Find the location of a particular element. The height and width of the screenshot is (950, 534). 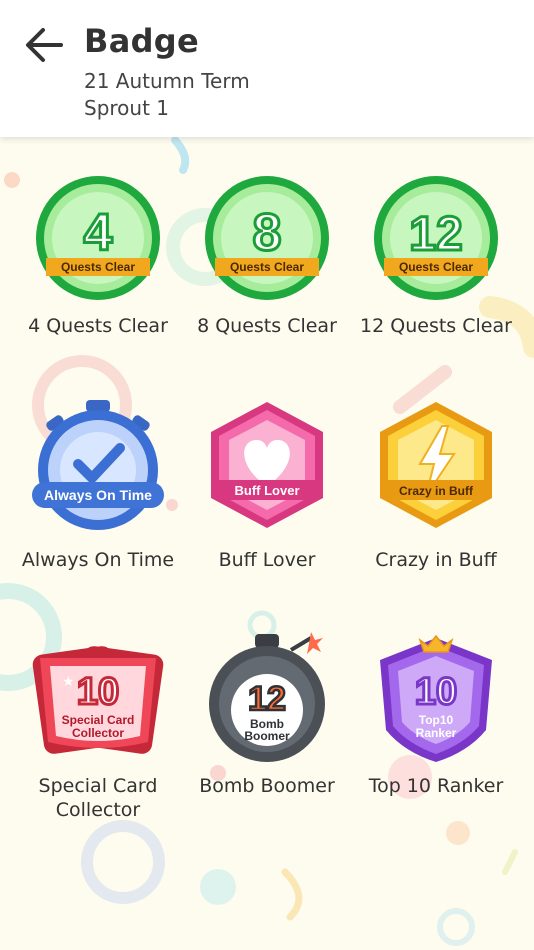

badge-label: Crazy in Buff is located at coordinates (436, 560).